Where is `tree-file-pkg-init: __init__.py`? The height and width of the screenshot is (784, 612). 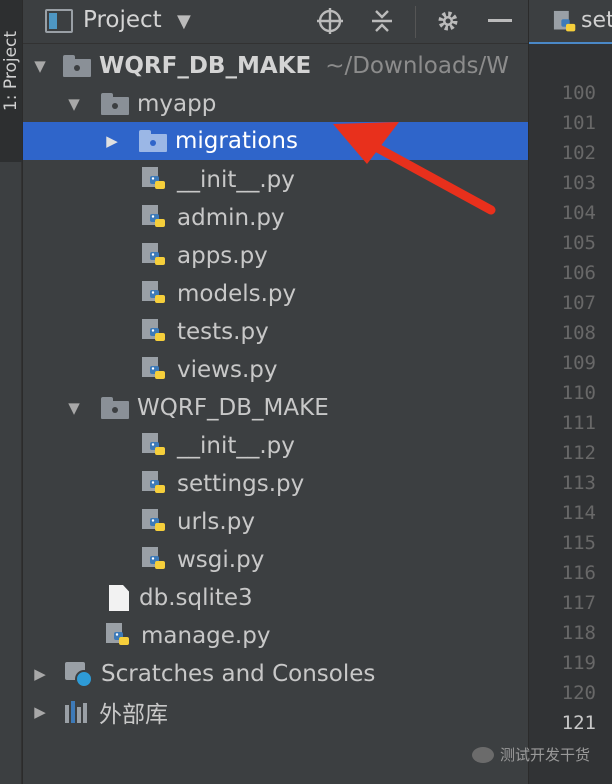 tree-file-pkg-init: __init__.py is located at coordinates (275, 446).